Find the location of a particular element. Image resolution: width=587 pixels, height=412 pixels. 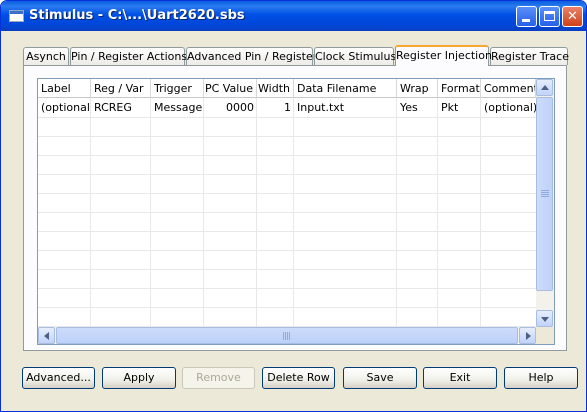

cell-comments: (optional) is located at coordinates (508, 108).